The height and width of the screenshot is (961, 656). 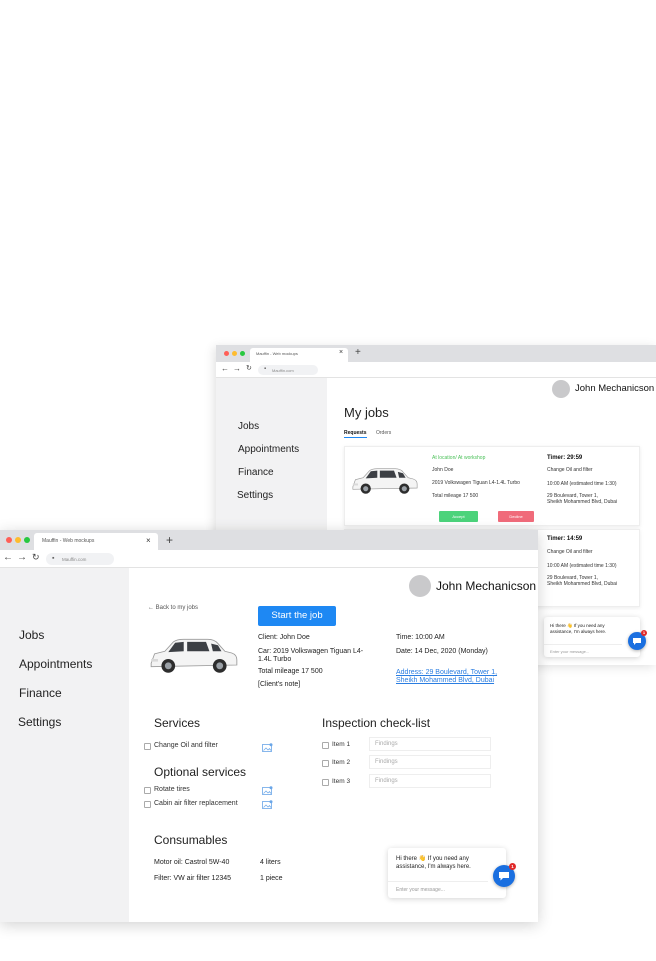 What do you see at coordinates (196, 803) in the screenshot?
I see `optional-service-label: Cabin air filter replacement` at bounding box center [196, 803].